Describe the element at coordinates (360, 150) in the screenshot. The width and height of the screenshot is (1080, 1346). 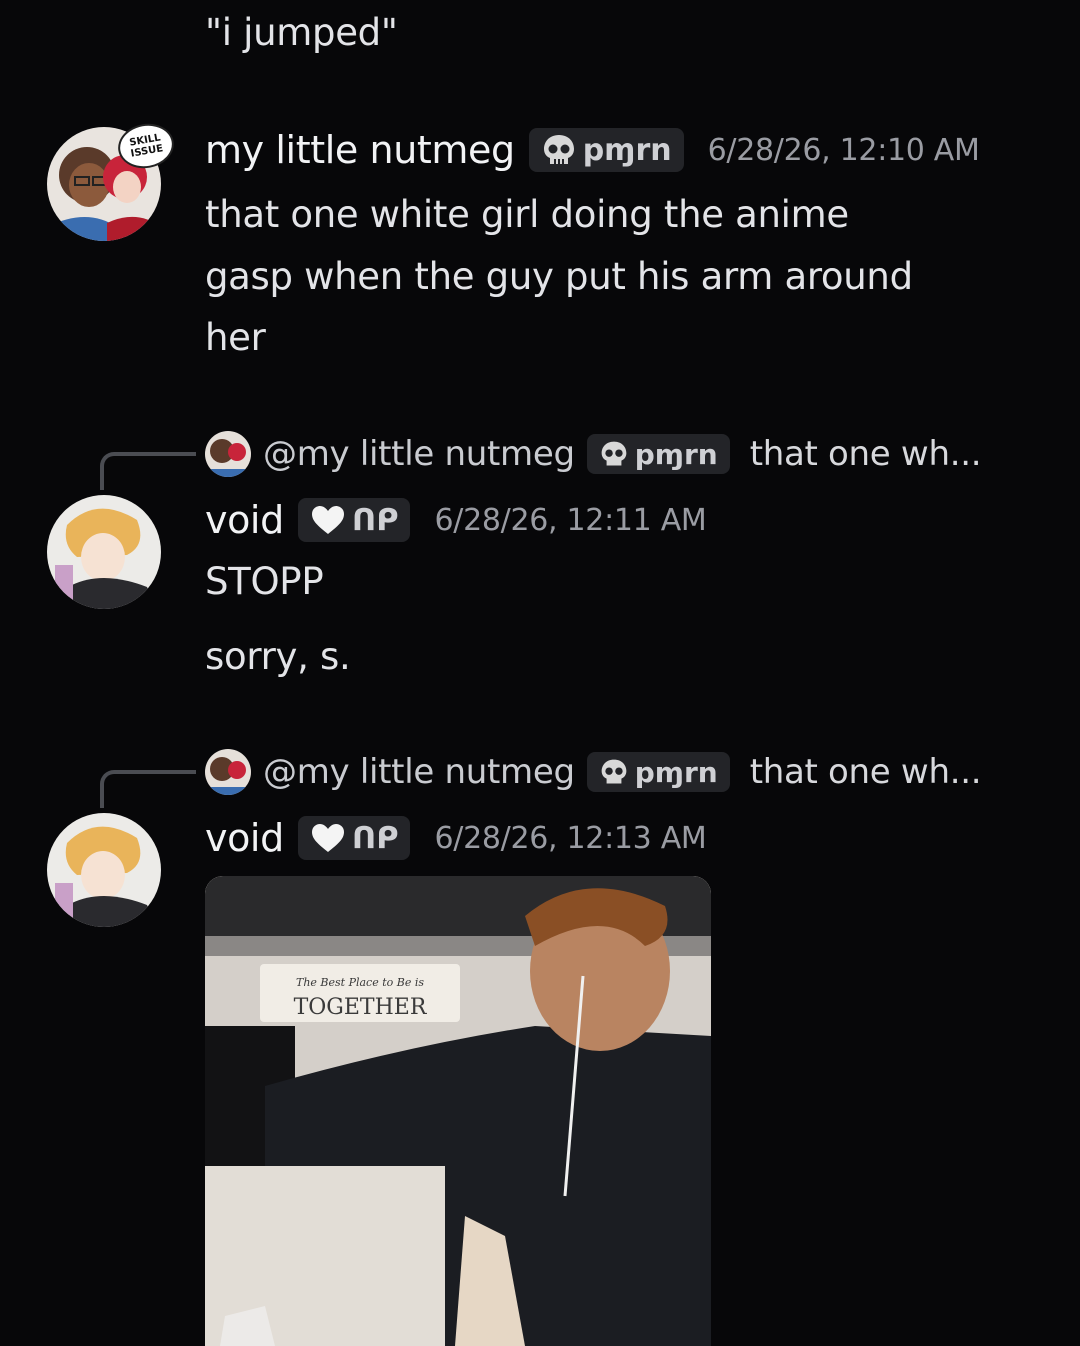
I see `username: my little nutmeg` at that location.